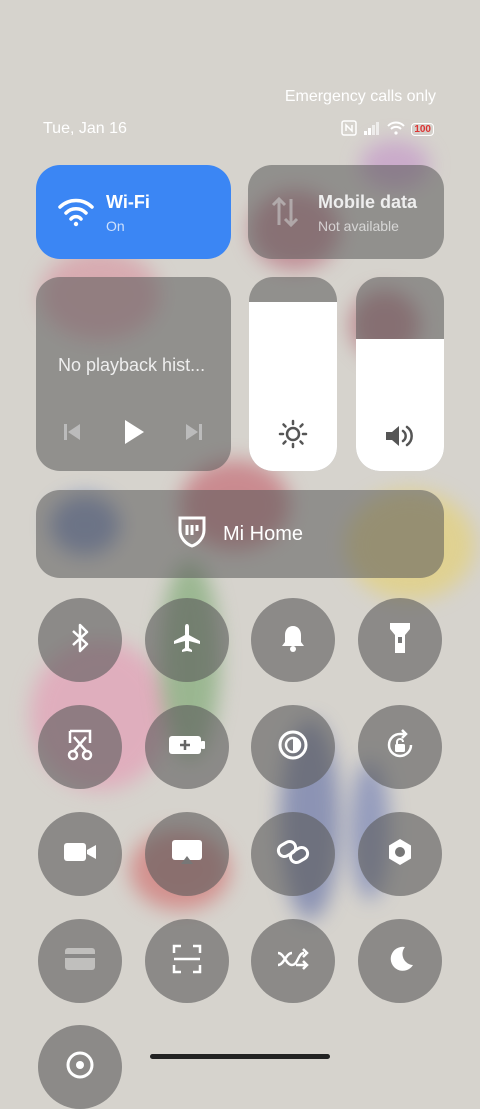 The height and width of the screenshot is (1109, 480). I want to click on bluetooth-toggle, so click(80, 640).